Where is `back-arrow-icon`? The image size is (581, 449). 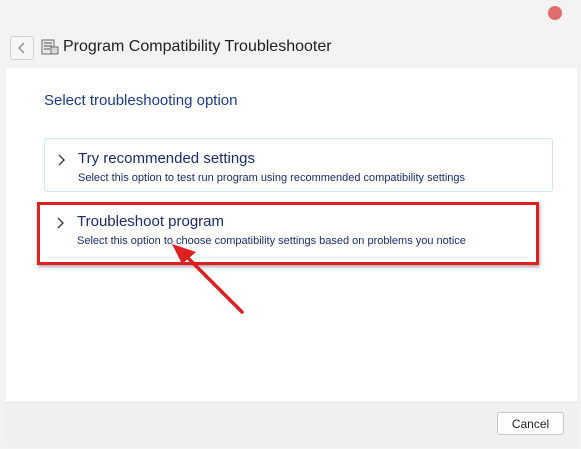
back-arrow-icon is located at coordinates (21, 48).